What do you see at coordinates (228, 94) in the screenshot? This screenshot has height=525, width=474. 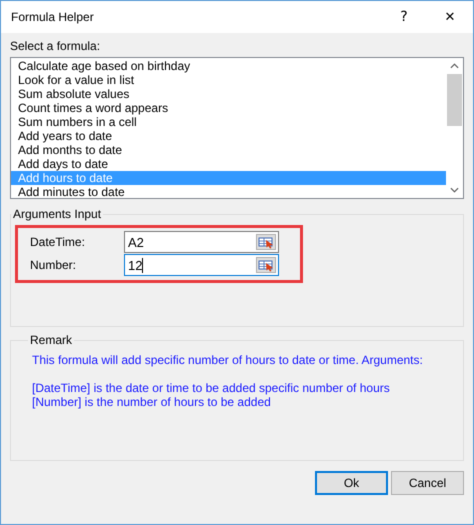 I see `list-item: Sum absolute values` at bounding box center [228, 94].